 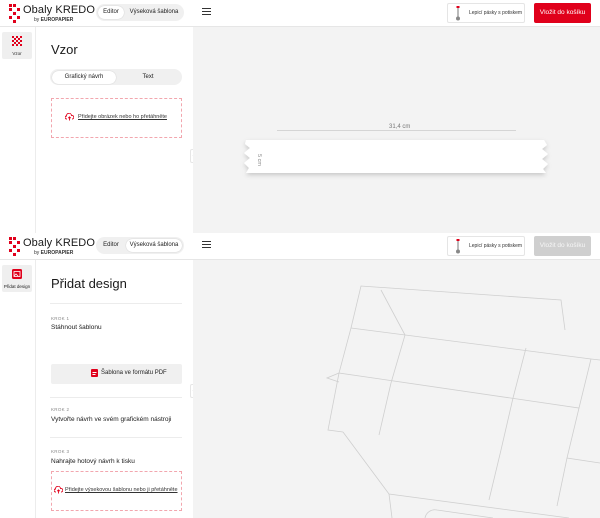 I want to click on rail-item-pattern: Vzor, so click(x=17, y=45).